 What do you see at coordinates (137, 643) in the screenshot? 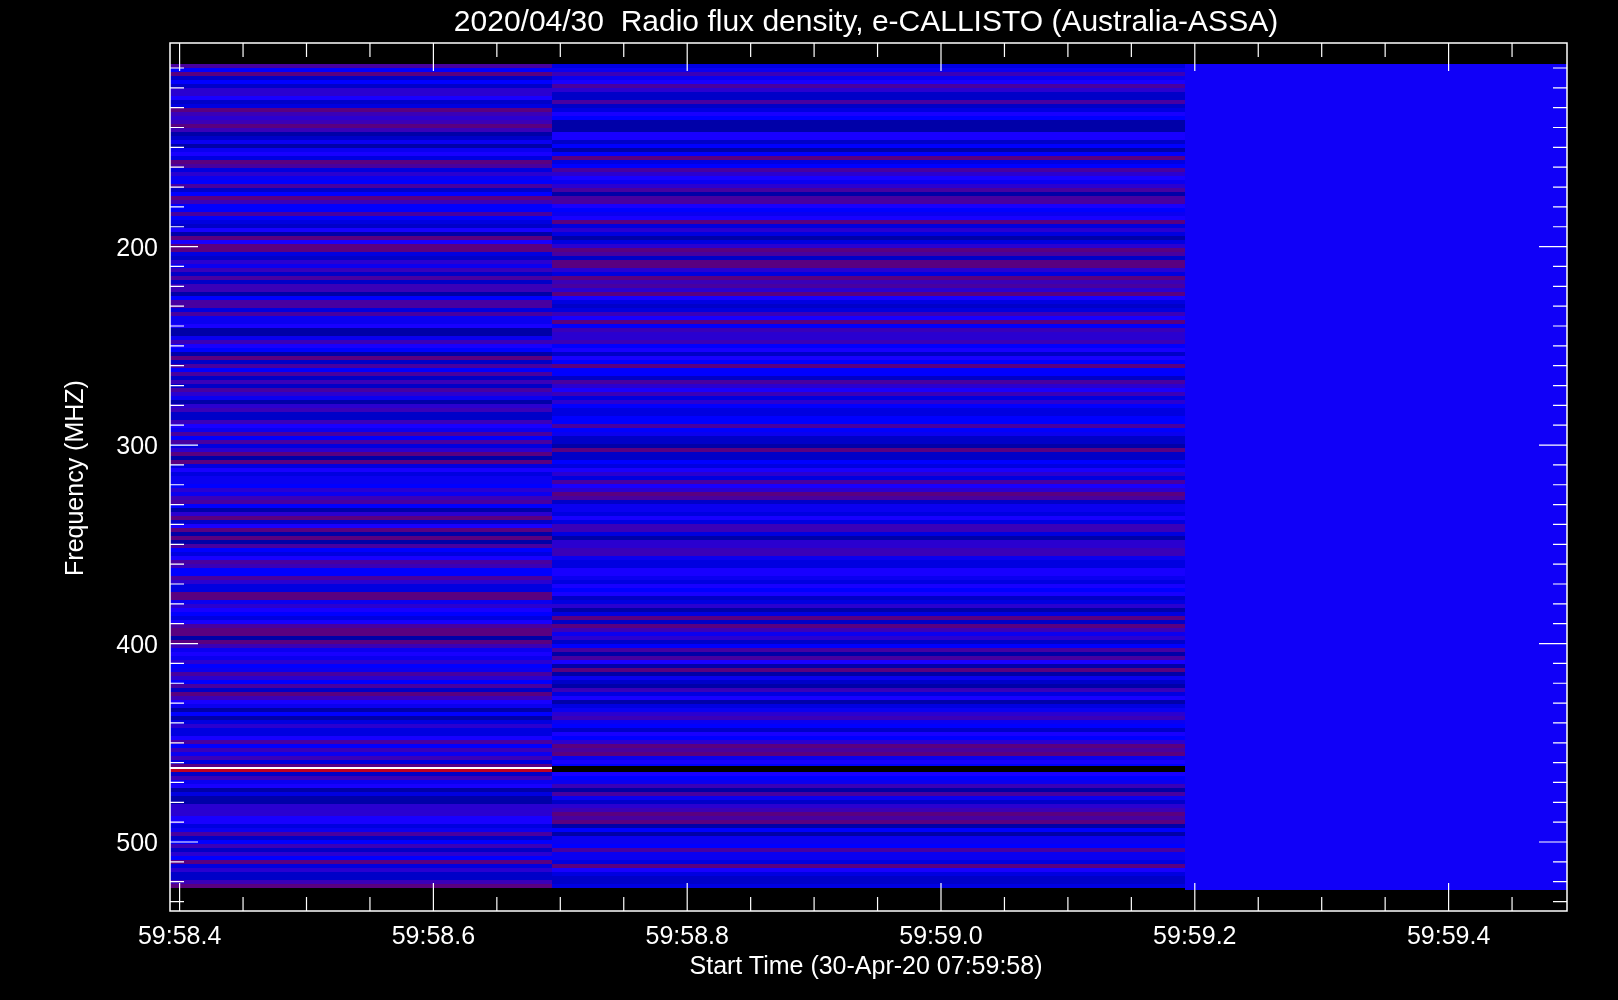
I see `tick-label: 400` at bounding box center [137, 643].